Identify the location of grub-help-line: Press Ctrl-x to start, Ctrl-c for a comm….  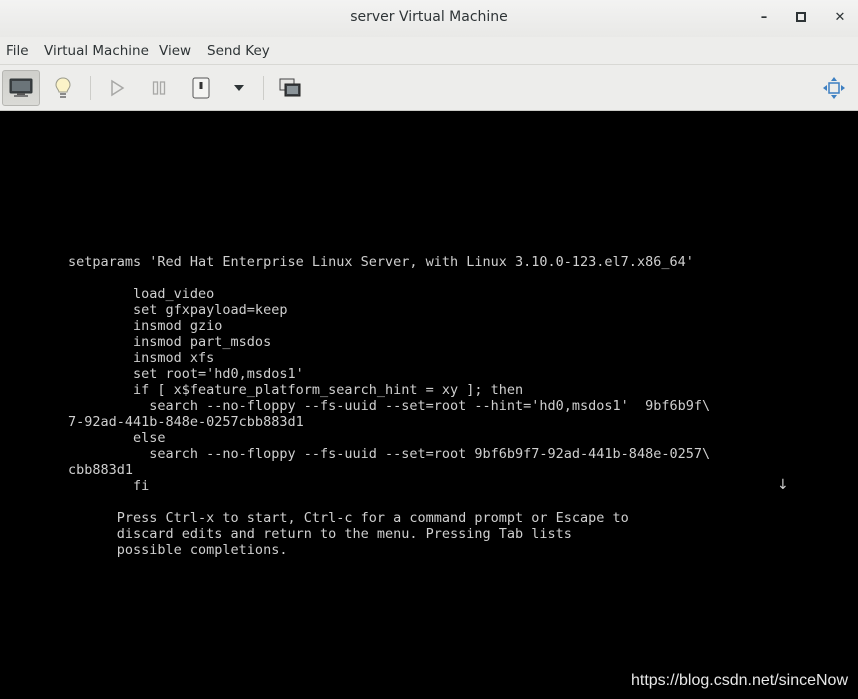
(348, 518).